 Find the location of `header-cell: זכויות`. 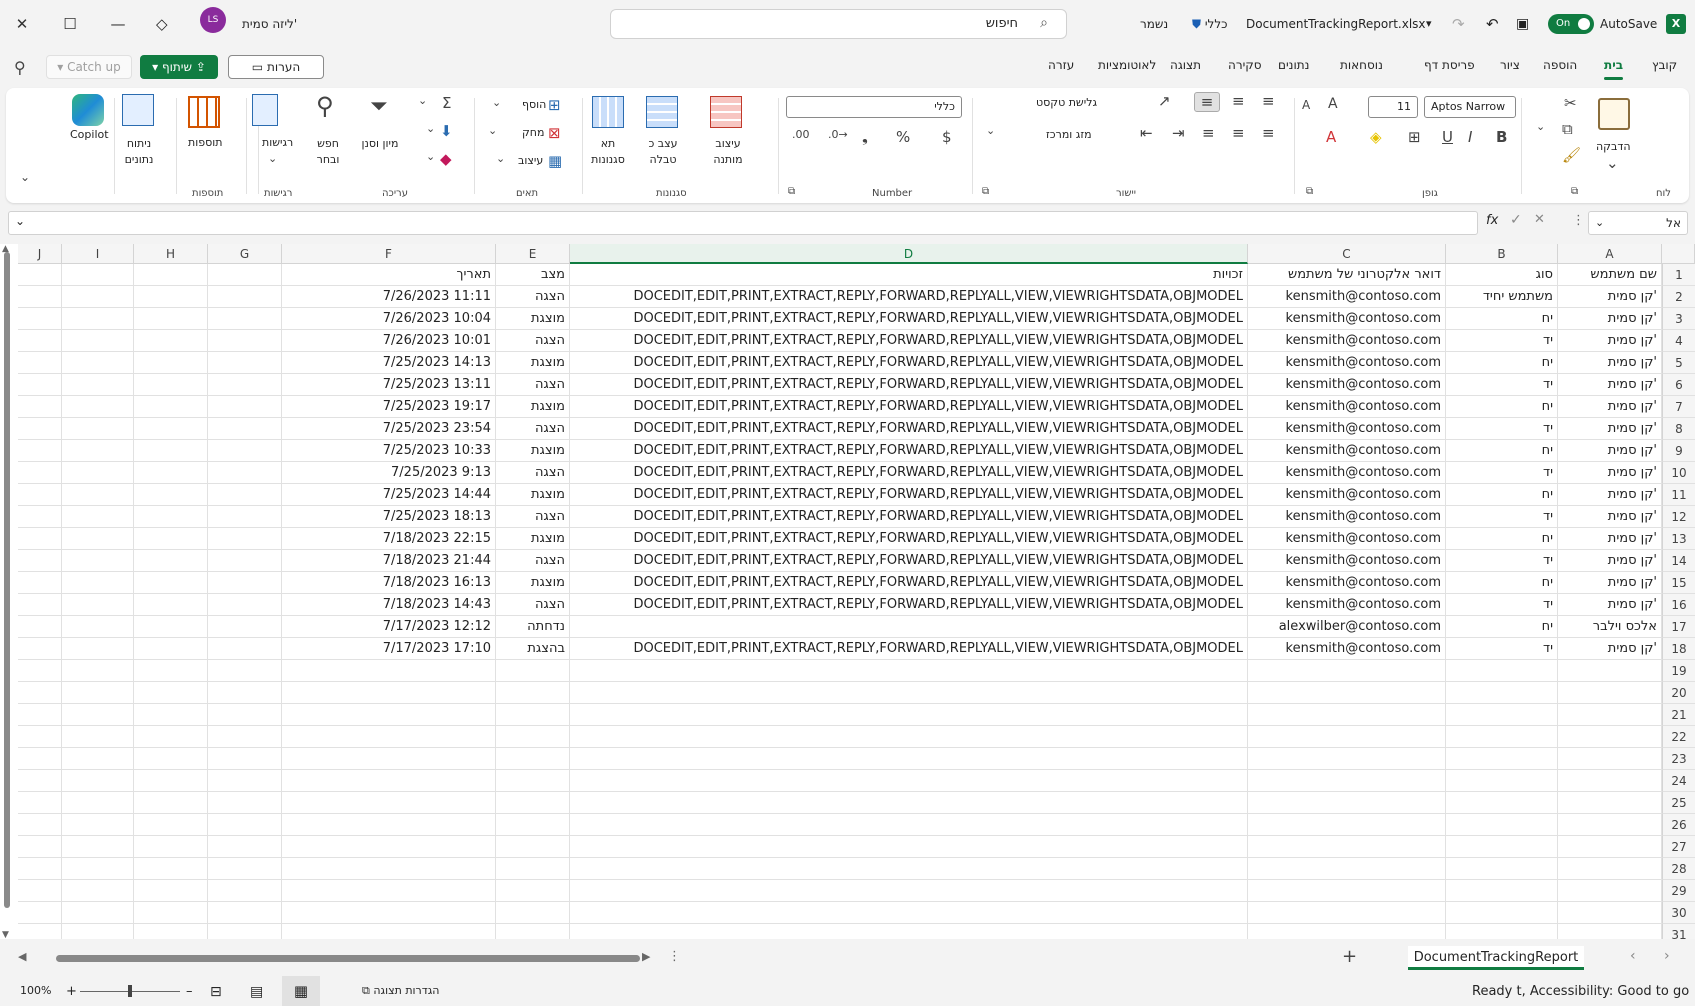

header-cell: זכויות is located at coordinates (909, 275).